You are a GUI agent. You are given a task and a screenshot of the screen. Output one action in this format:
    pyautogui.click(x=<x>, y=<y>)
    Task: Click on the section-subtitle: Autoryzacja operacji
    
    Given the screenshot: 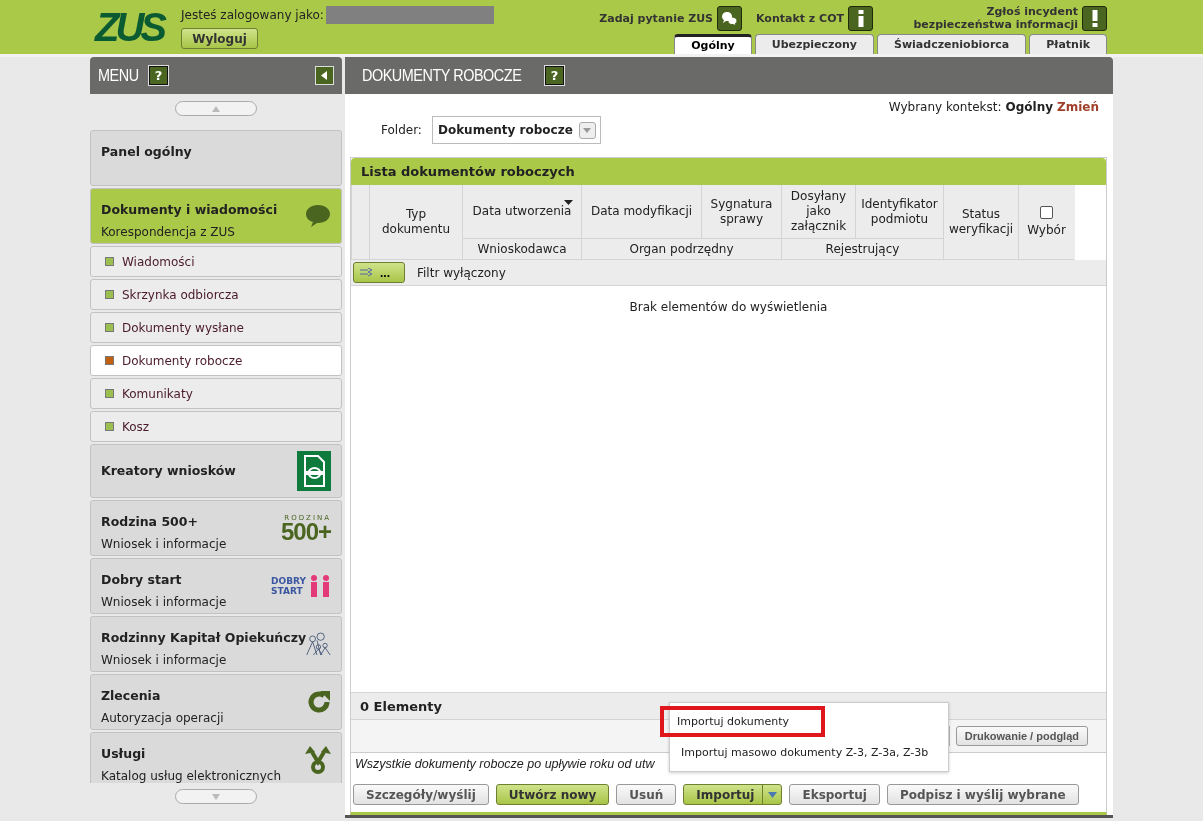 What is the action you would take?
    pyautogui.click(x=163, y=718)
    